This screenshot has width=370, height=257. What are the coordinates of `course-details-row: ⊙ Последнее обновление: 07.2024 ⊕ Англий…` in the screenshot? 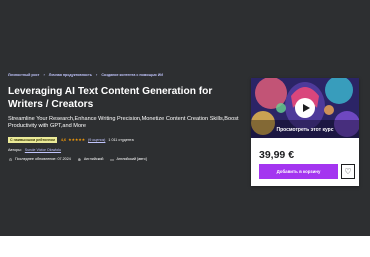 It's located at (127, 159).